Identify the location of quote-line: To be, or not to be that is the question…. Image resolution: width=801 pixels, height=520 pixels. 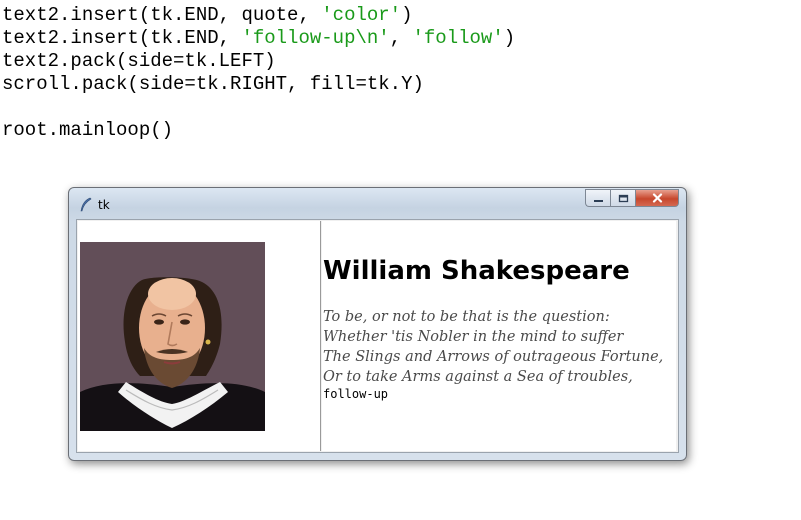
(466, 317).